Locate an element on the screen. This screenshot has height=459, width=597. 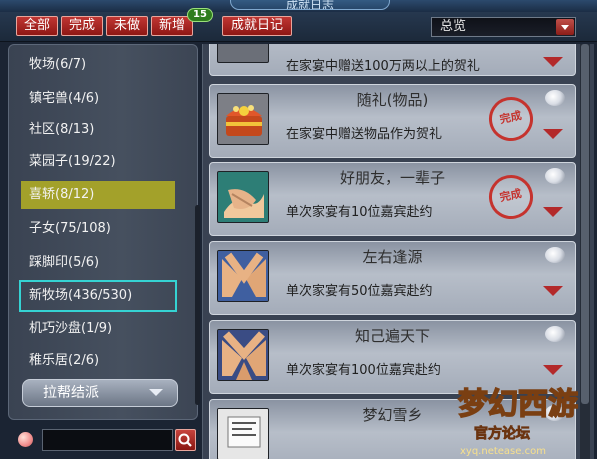
filter-undone-button: 未做 is located at coordinates (127, 26).